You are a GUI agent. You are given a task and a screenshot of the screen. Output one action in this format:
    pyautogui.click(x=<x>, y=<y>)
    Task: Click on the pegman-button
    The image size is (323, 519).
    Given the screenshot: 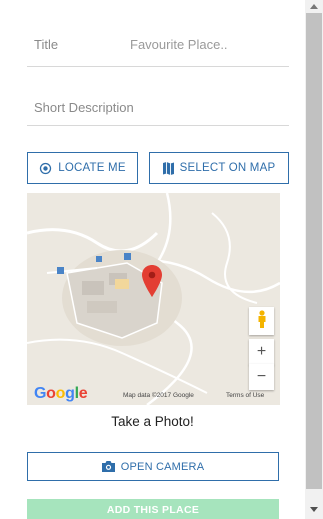 What is the action you would take?
    pyautogui.click(x=261, y=321)
    